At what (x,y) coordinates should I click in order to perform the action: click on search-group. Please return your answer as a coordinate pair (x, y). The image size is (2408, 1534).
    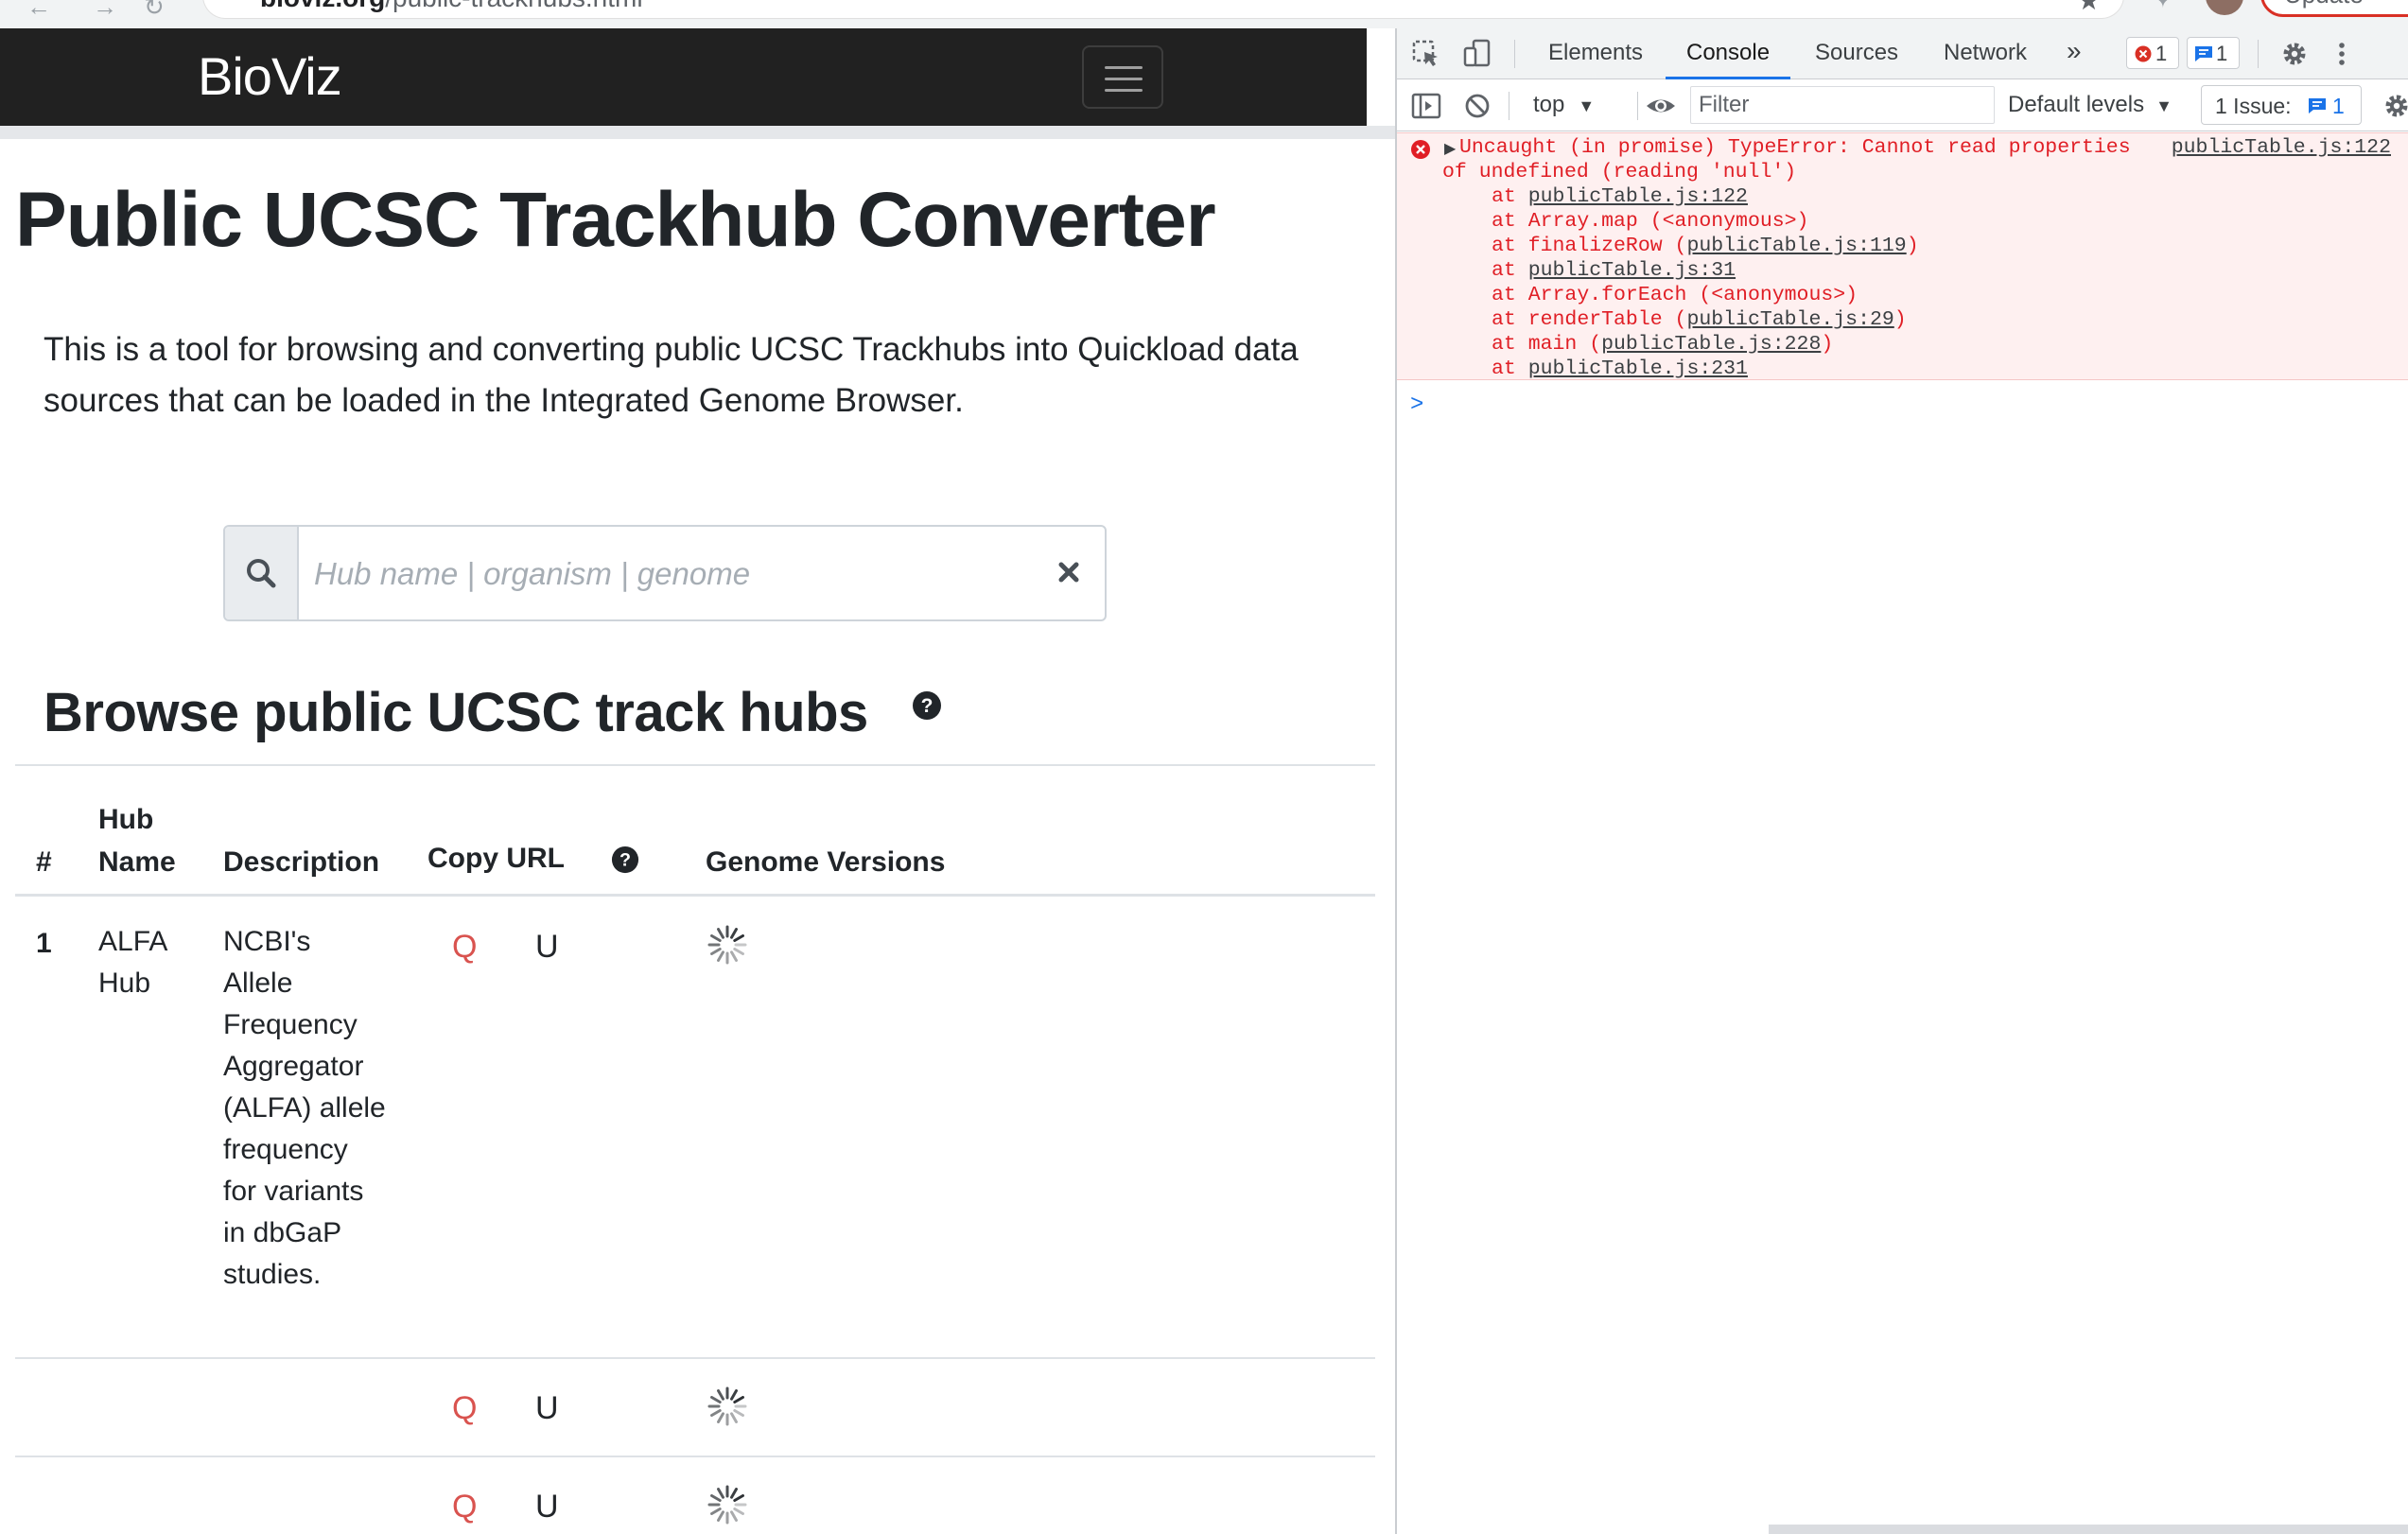
    Looking at the image, I should click on (665, 573).